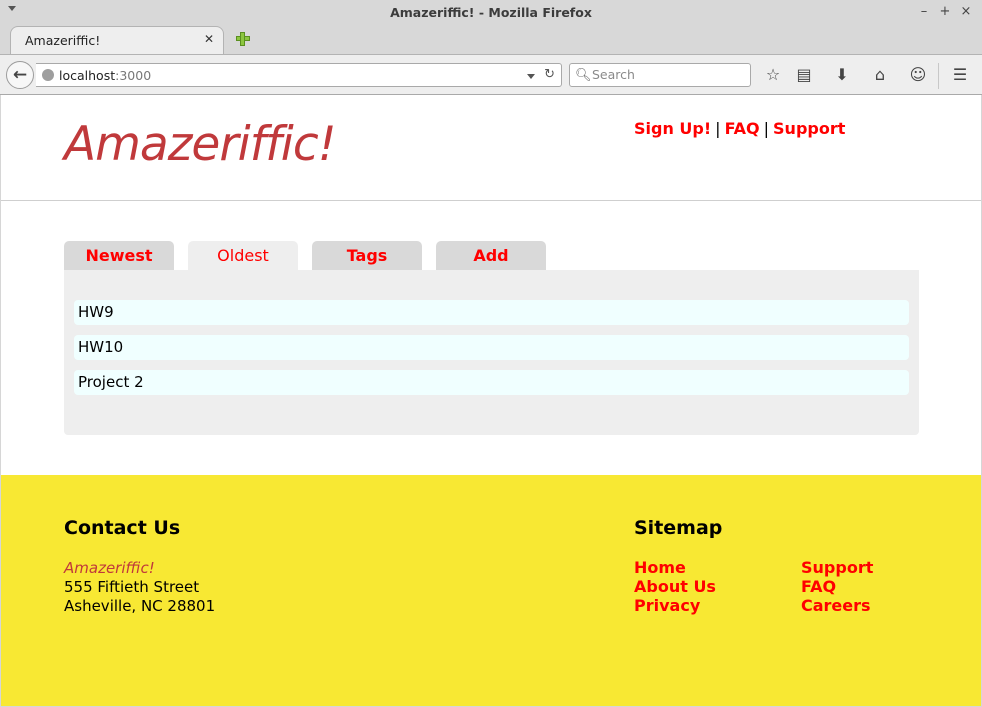 This screenshot has height=707, width=982. What do you see at coordinates (880, 74) in the screenshot?
I see `home-icon: ⌂` at bounding box center [880, 74].